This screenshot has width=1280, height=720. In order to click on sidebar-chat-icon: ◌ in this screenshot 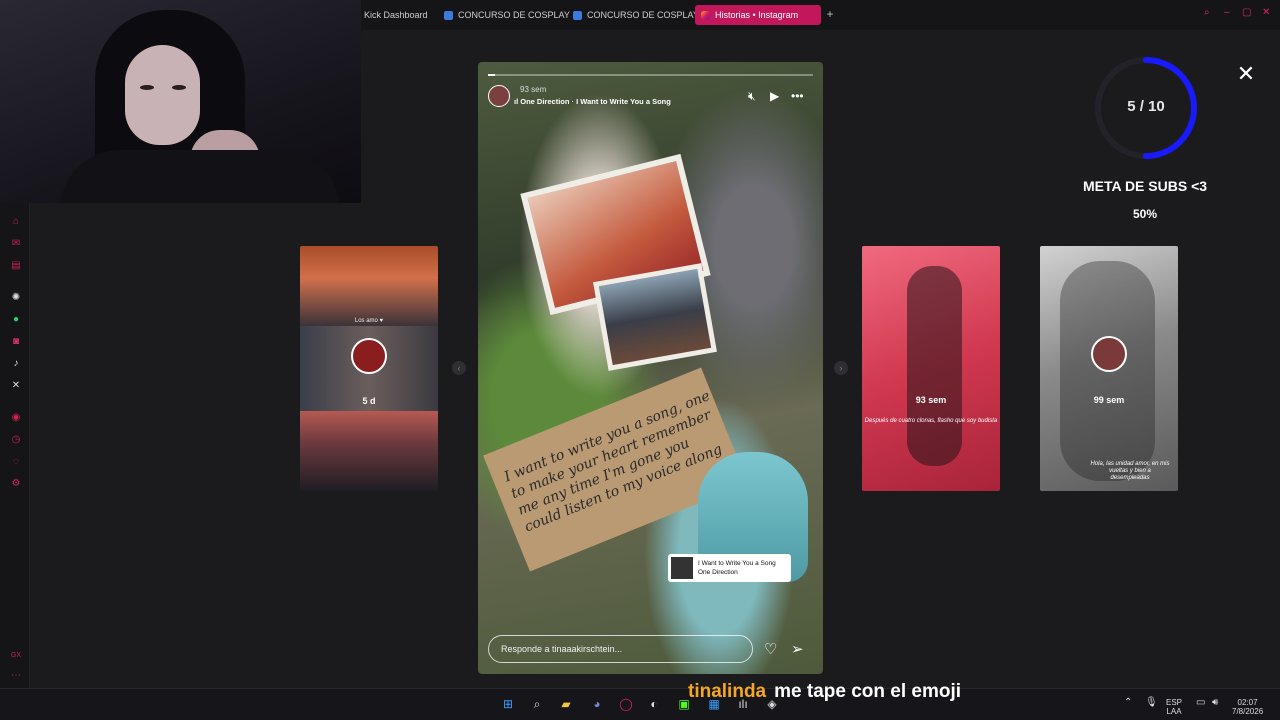, I will do `click(16, 462)`.